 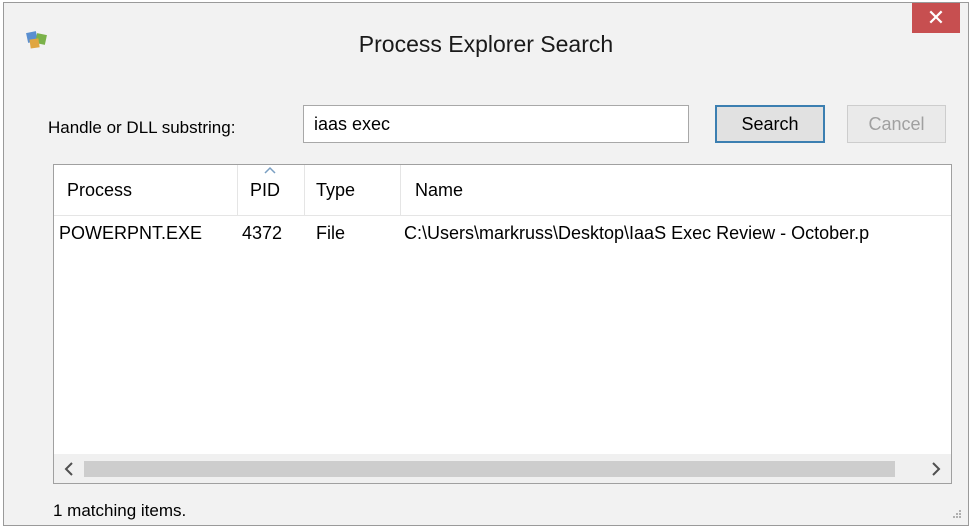 What do you see at coordinates (262, 233) in the screenshot?
I see `cell-pid: 4372` at bounding box center [262, 233].